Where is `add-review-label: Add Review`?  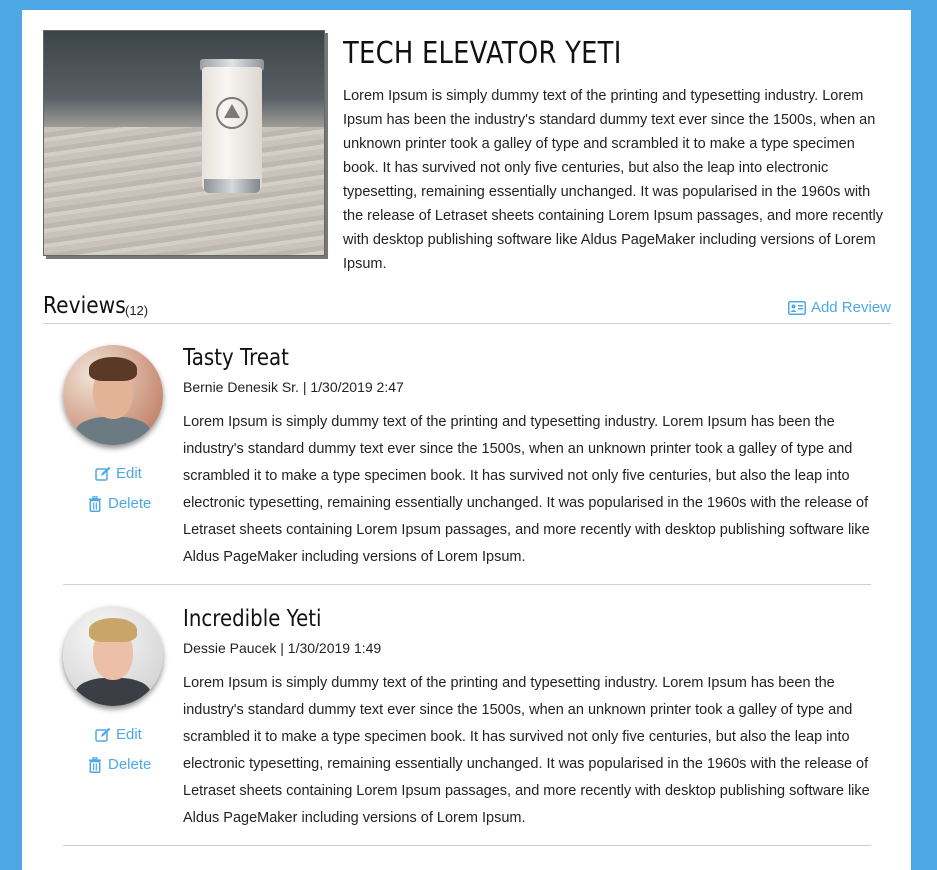 add-review-label: Add Review is located at coordinates (850, 307).